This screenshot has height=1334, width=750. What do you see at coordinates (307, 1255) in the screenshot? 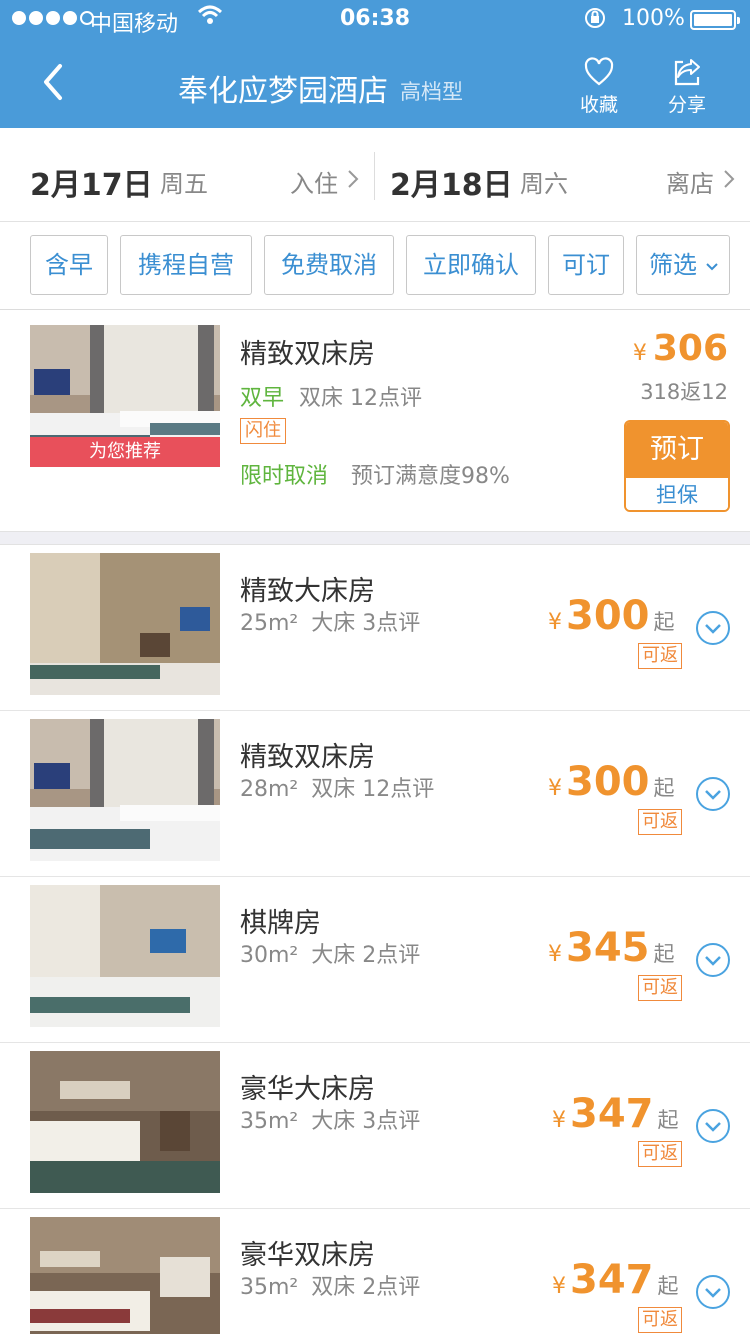
I see `room-name: 豪华双床房` at bounding box center [307, 1255].